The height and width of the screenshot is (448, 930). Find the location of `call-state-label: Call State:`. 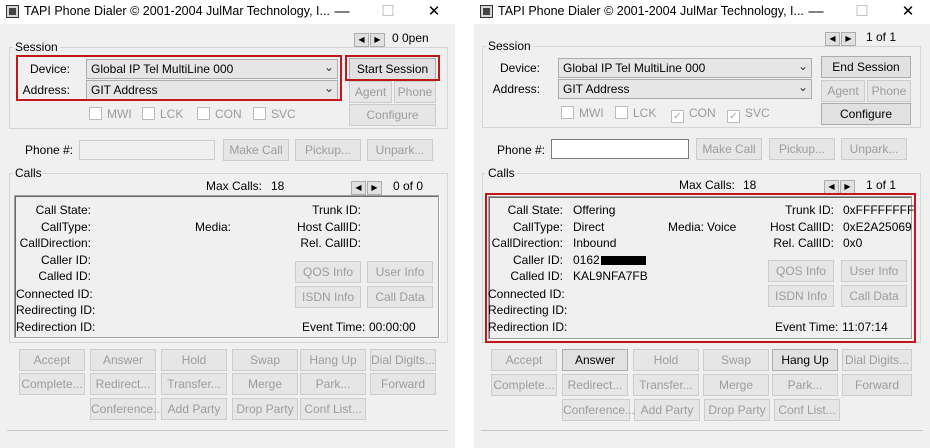

call-state-label: Call State: is located at coordinates (63, 210).